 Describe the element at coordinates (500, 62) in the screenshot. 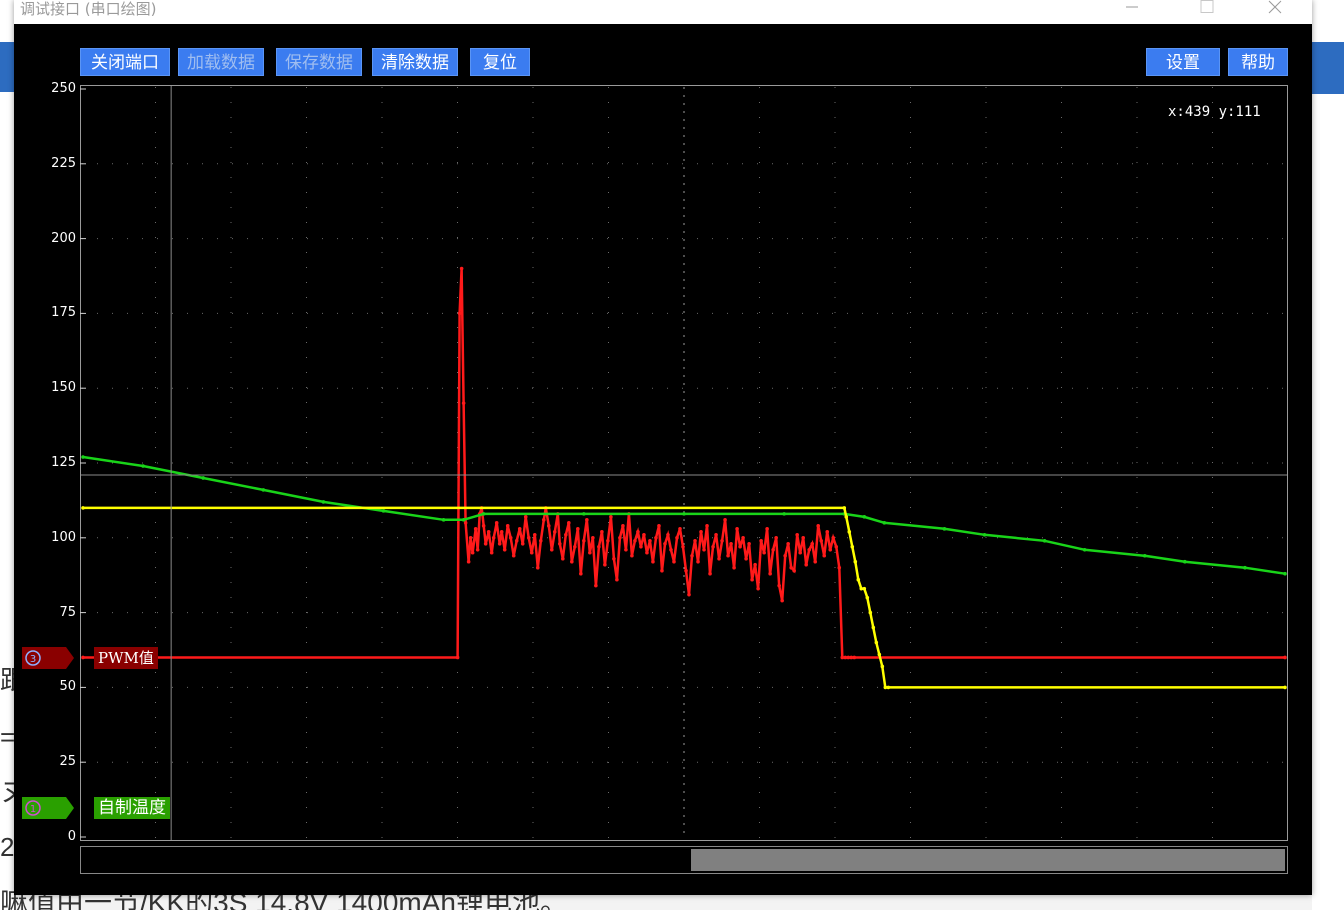

I see `reset-button: 复位` at that location.